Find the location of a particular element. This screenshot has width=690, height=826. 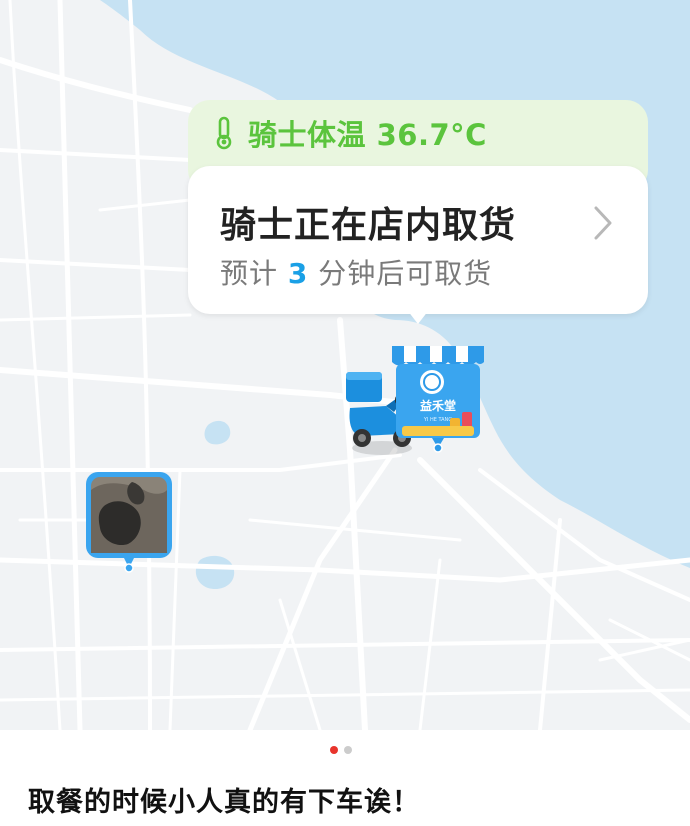

temperature-text: 骑士体温 36.7°C is located at coordinates (367, 135).